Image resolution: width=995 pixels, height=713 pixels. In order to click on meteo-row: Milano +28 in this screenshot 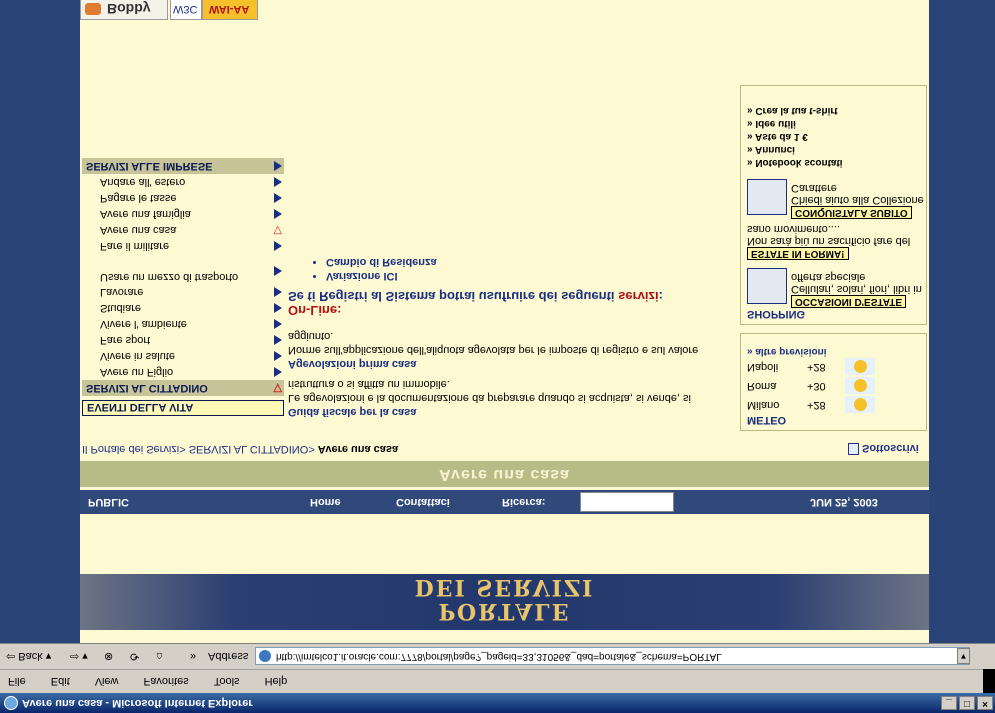, I will do `click(833, 404)`.